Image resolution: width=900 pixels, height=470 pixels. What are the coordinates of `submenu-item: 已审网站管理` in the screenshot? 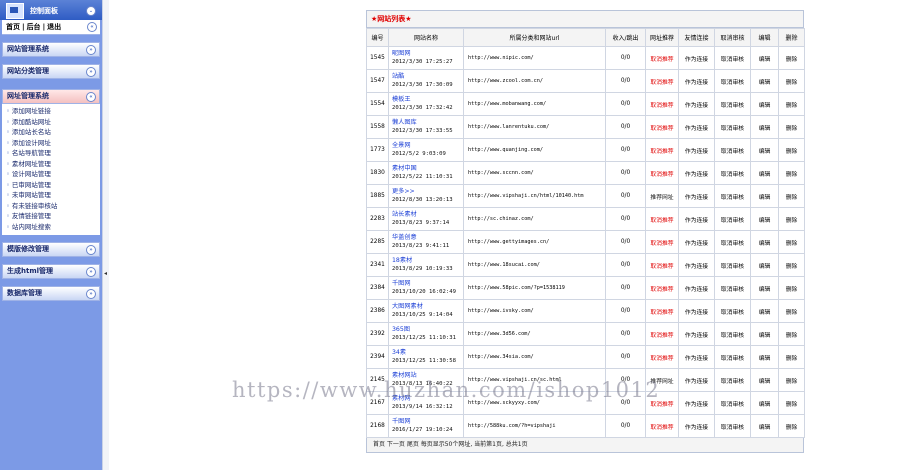 It's located at (51, 185).